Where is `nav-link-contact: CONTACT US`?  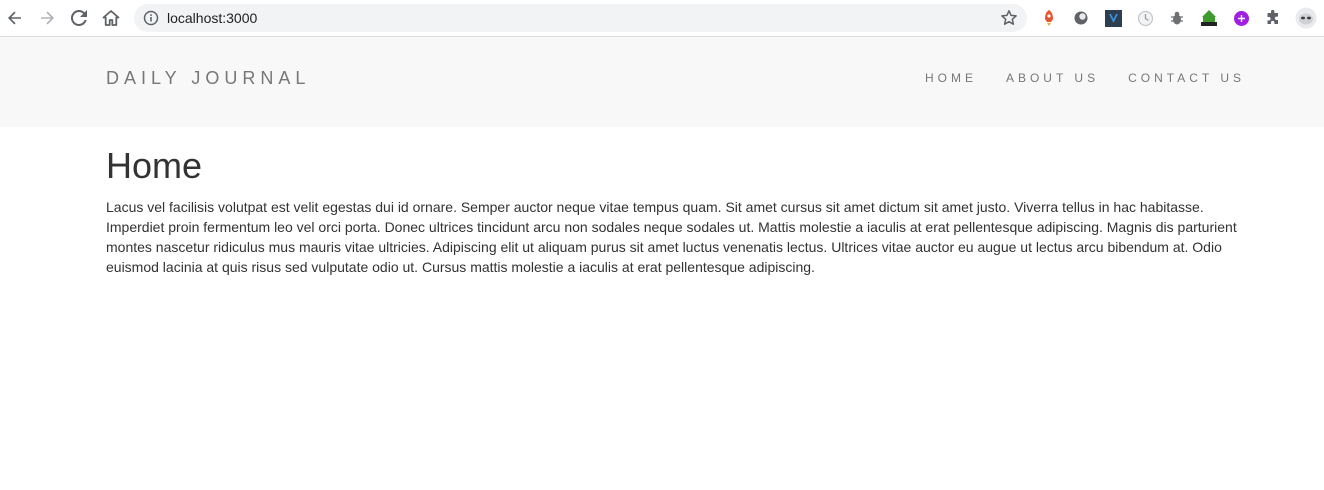
nav-link-contact: CONTACT US is located at coordinates (1186, 78).